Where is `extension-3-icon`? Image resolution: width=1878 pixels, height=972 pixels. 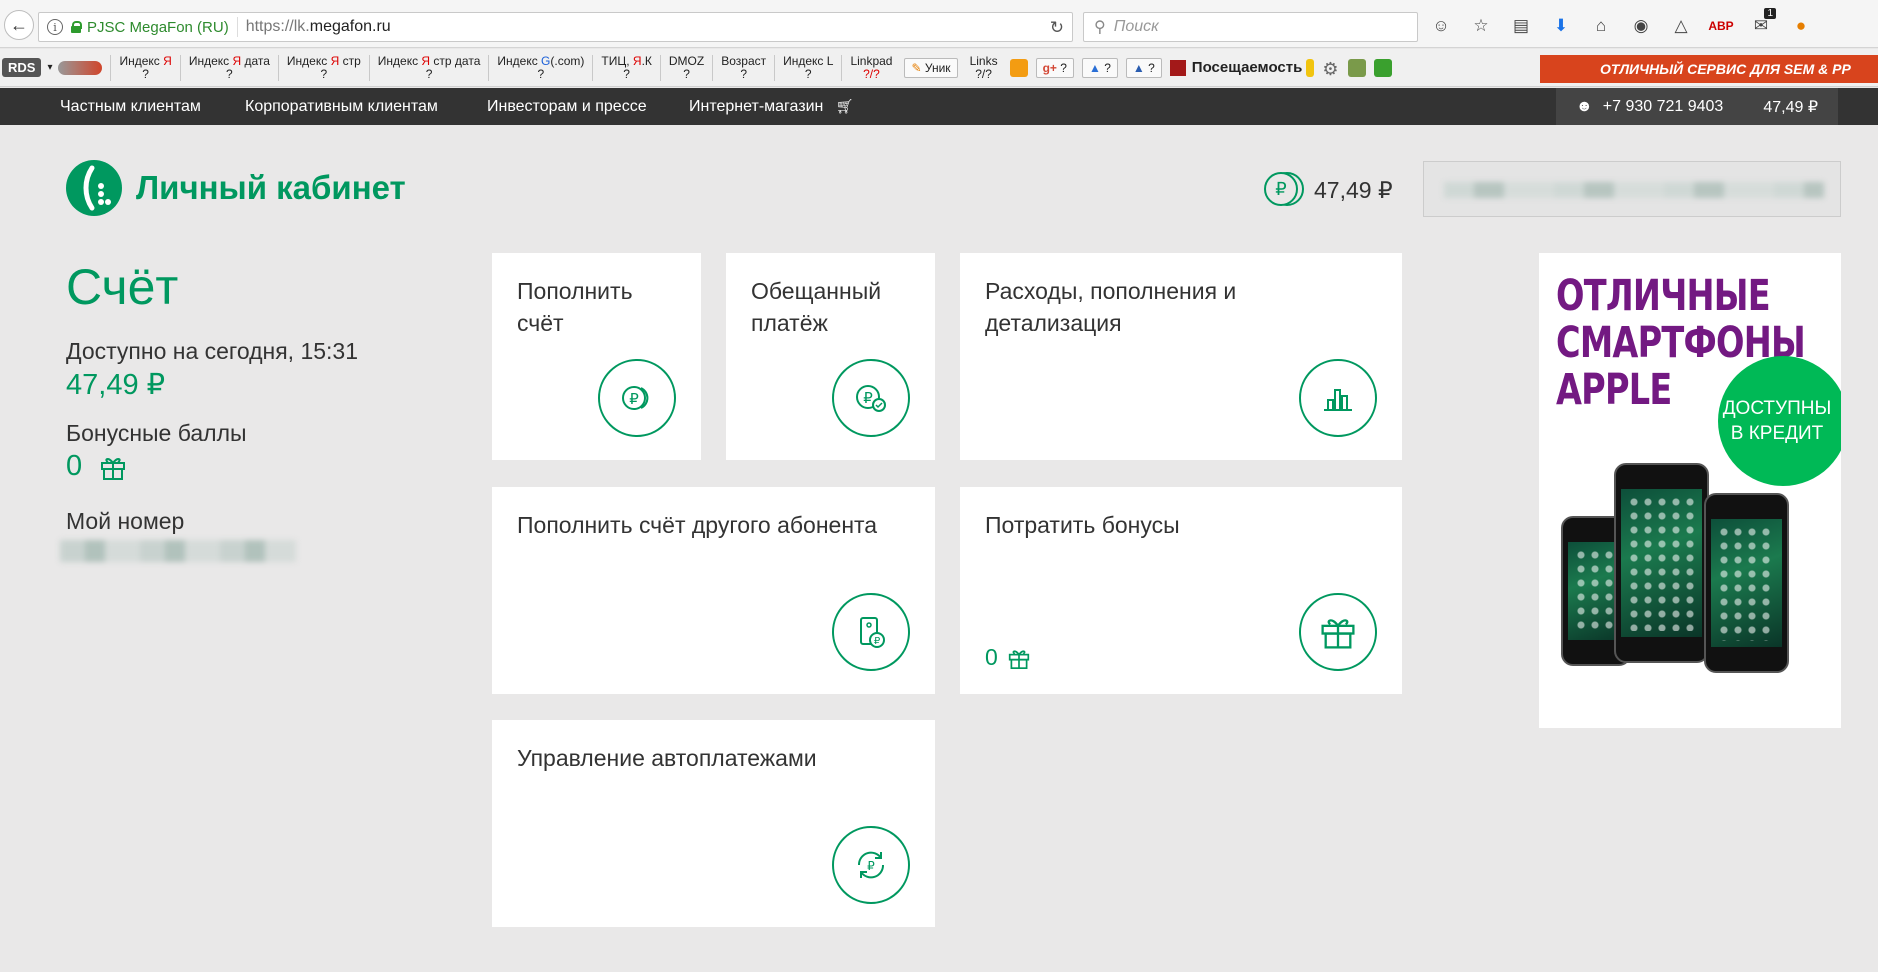 extension-3-icon is located at coordinates (1310, 67).